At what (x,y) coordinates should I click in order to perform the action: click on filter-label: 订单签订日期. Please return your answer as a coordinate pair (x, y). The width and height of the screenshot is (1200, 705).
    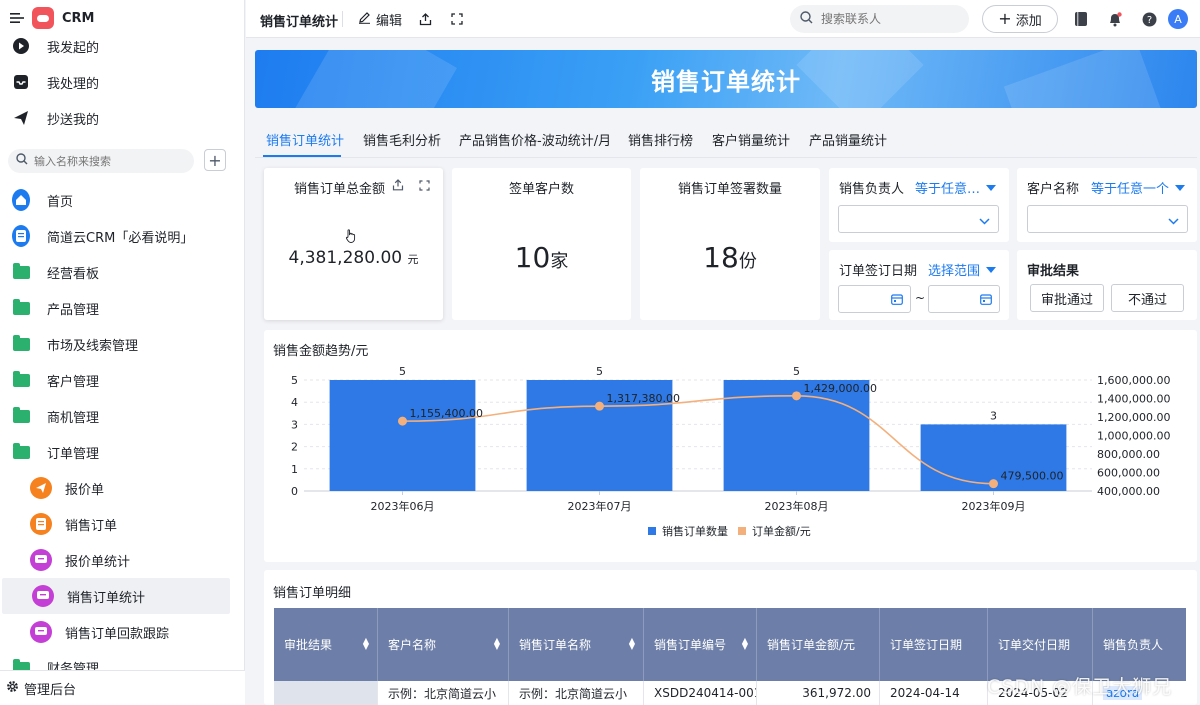
    Looking at the image, I should click on (878, 271).